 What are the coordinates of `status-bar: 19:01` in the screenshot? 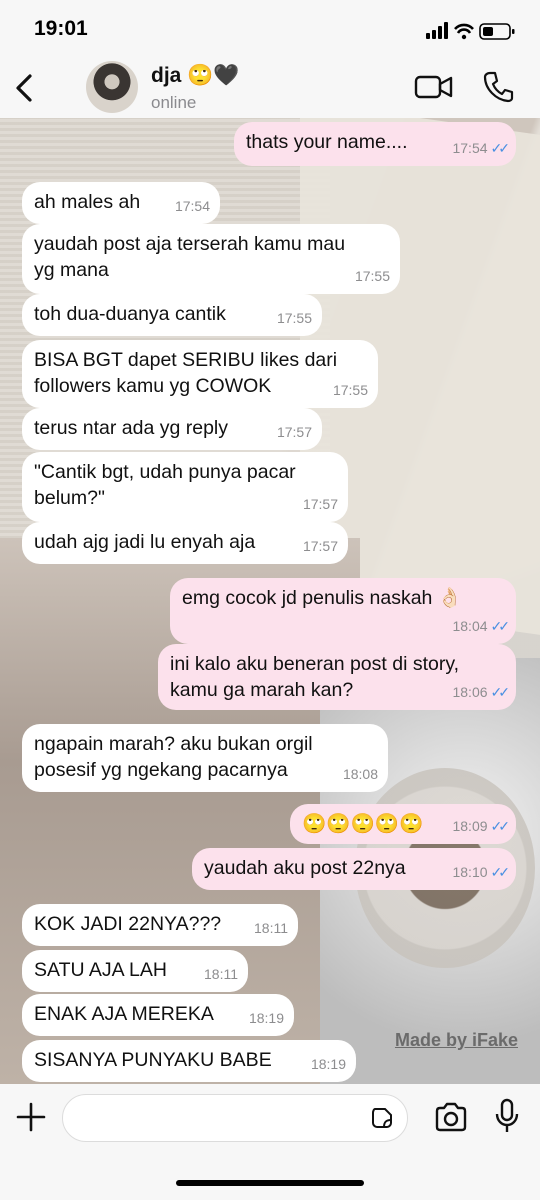 It's located at (270, 29).